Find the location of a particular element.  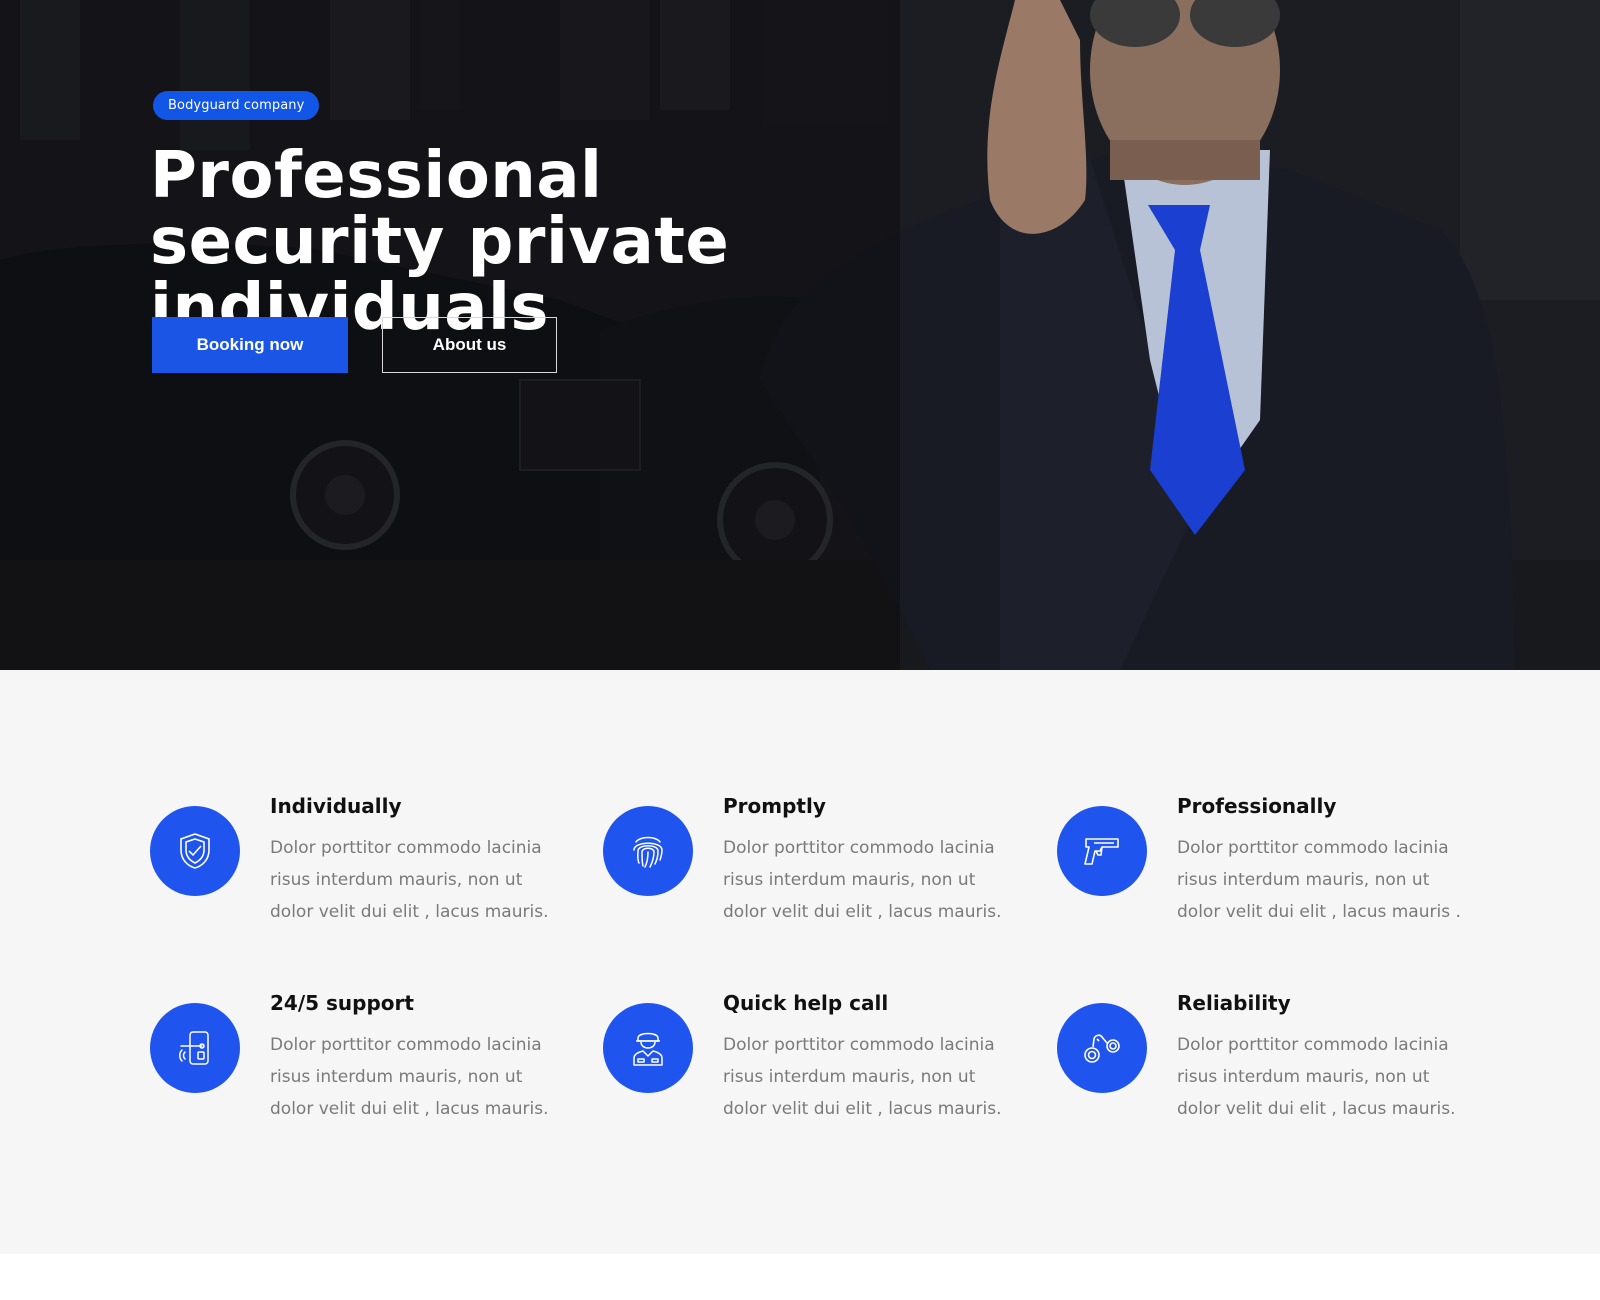

security-guard-icon is located at coordinates (648, 1048).